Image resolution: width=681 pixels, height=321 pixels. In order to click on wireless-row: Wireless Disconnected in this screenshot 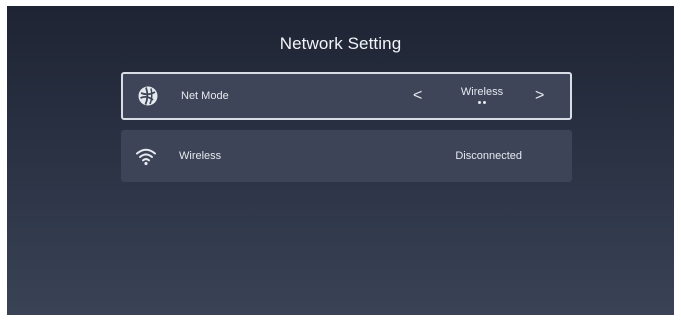, I will do `click(346, 156)`.